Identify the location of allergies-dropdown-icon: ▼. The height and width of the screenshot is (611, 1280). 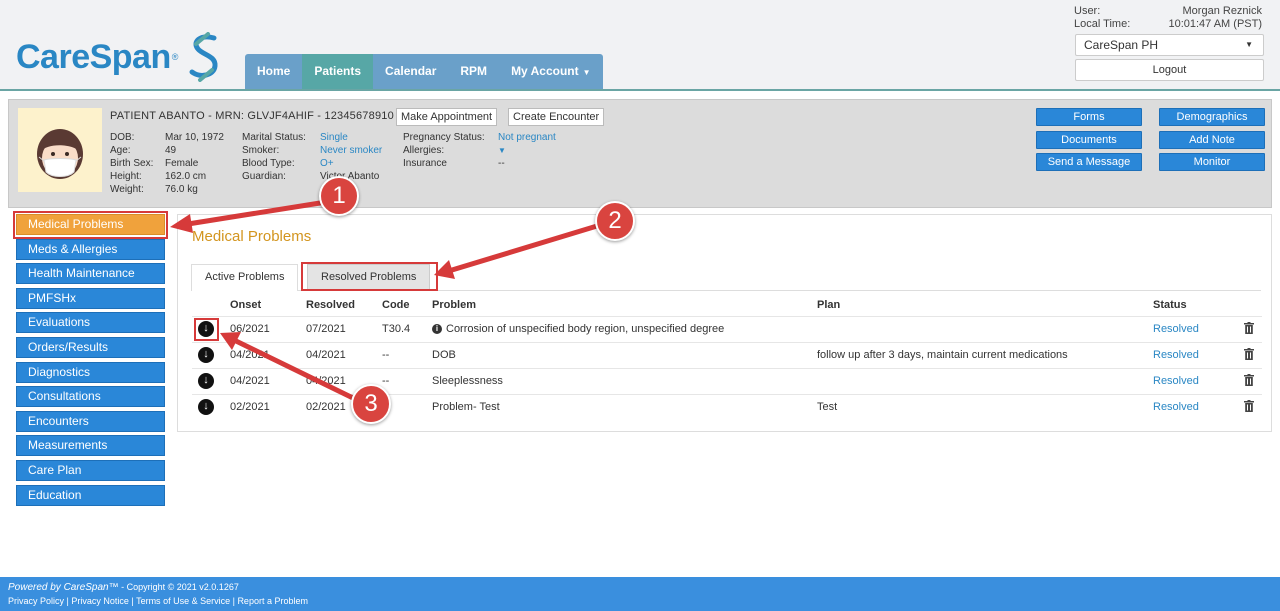
(502, 150).